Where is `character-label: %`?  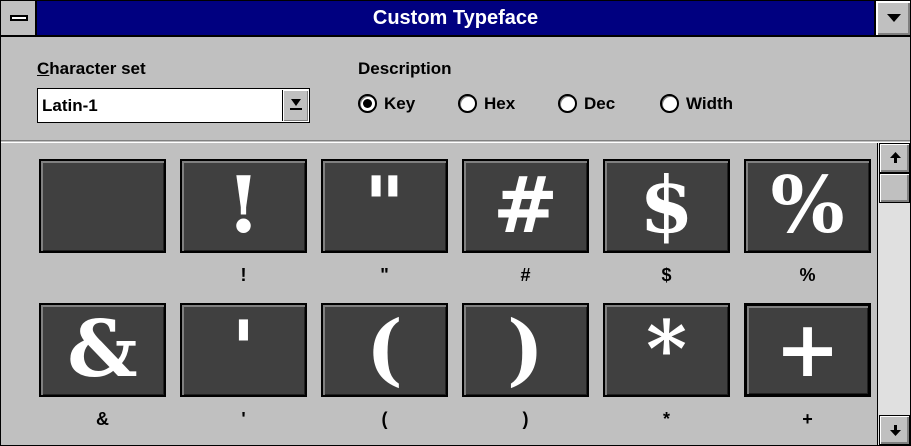
character-label: % is located at coordinates (807, 275).